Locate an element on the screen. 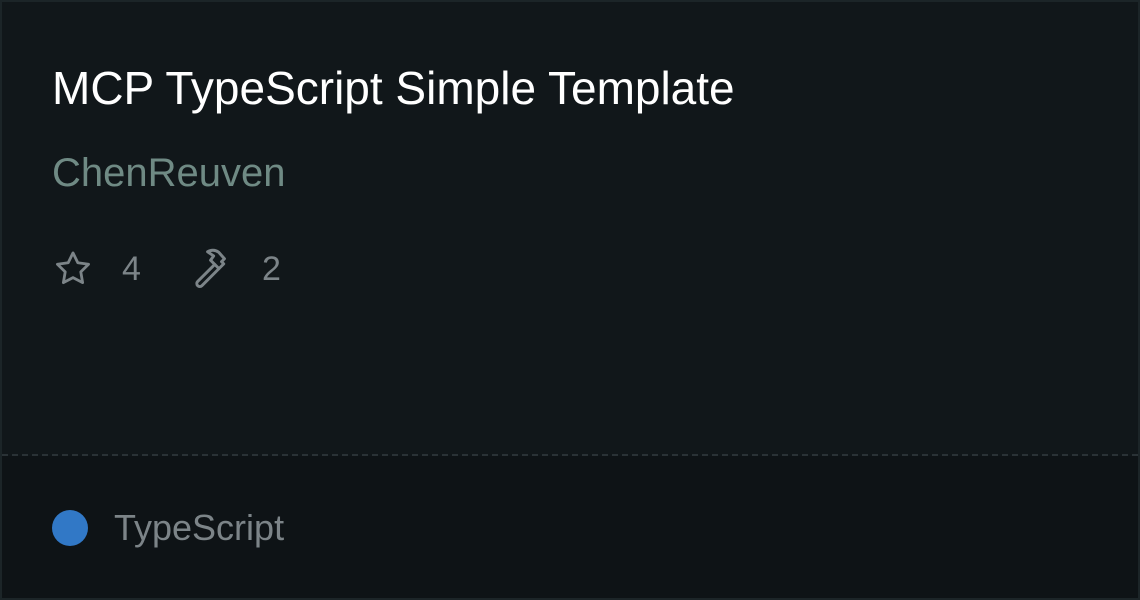  hammer-icon is located at coordinates (212, 269).